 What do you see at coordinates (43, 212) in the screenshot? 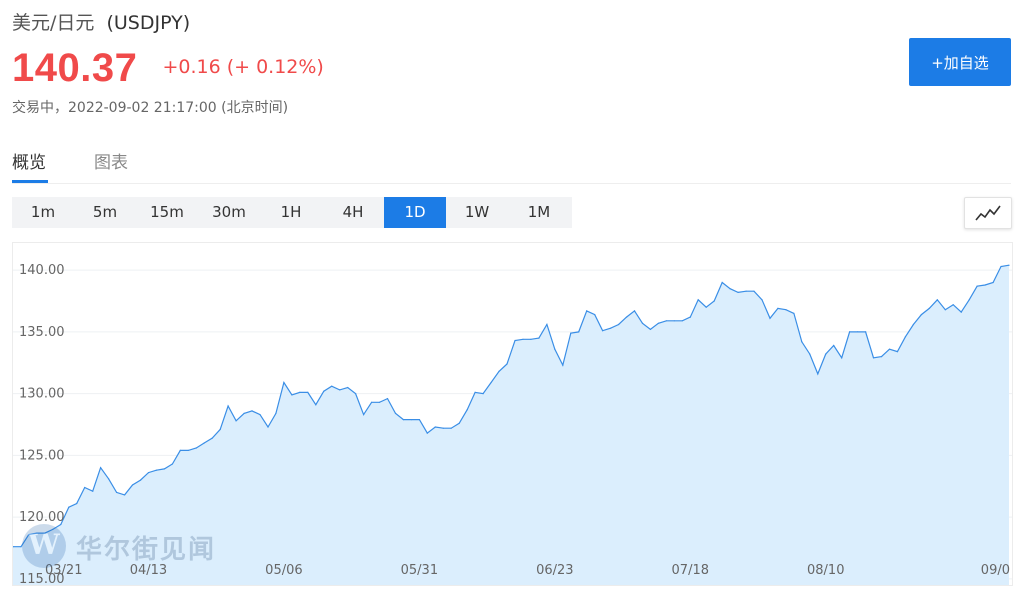
I see `interval-1m: 1m` at bounding box center [43, 212].